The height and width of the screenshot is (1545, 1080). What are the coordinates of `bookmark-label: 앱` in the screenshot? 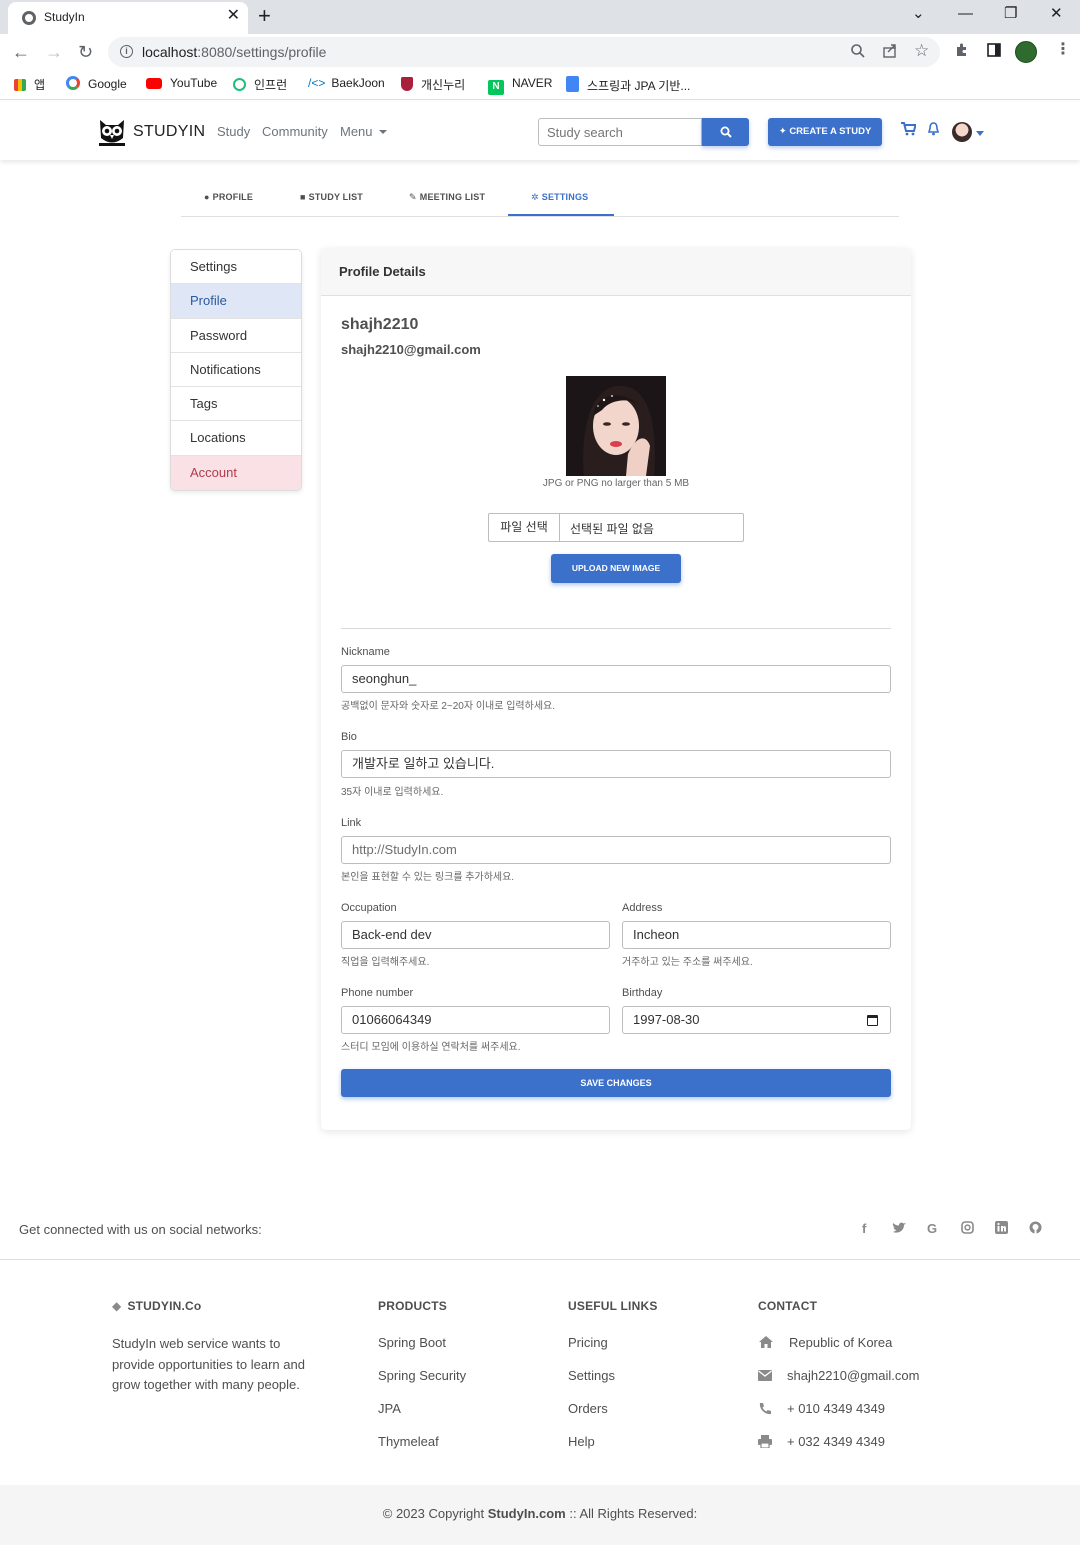 It's located at (40, 85).